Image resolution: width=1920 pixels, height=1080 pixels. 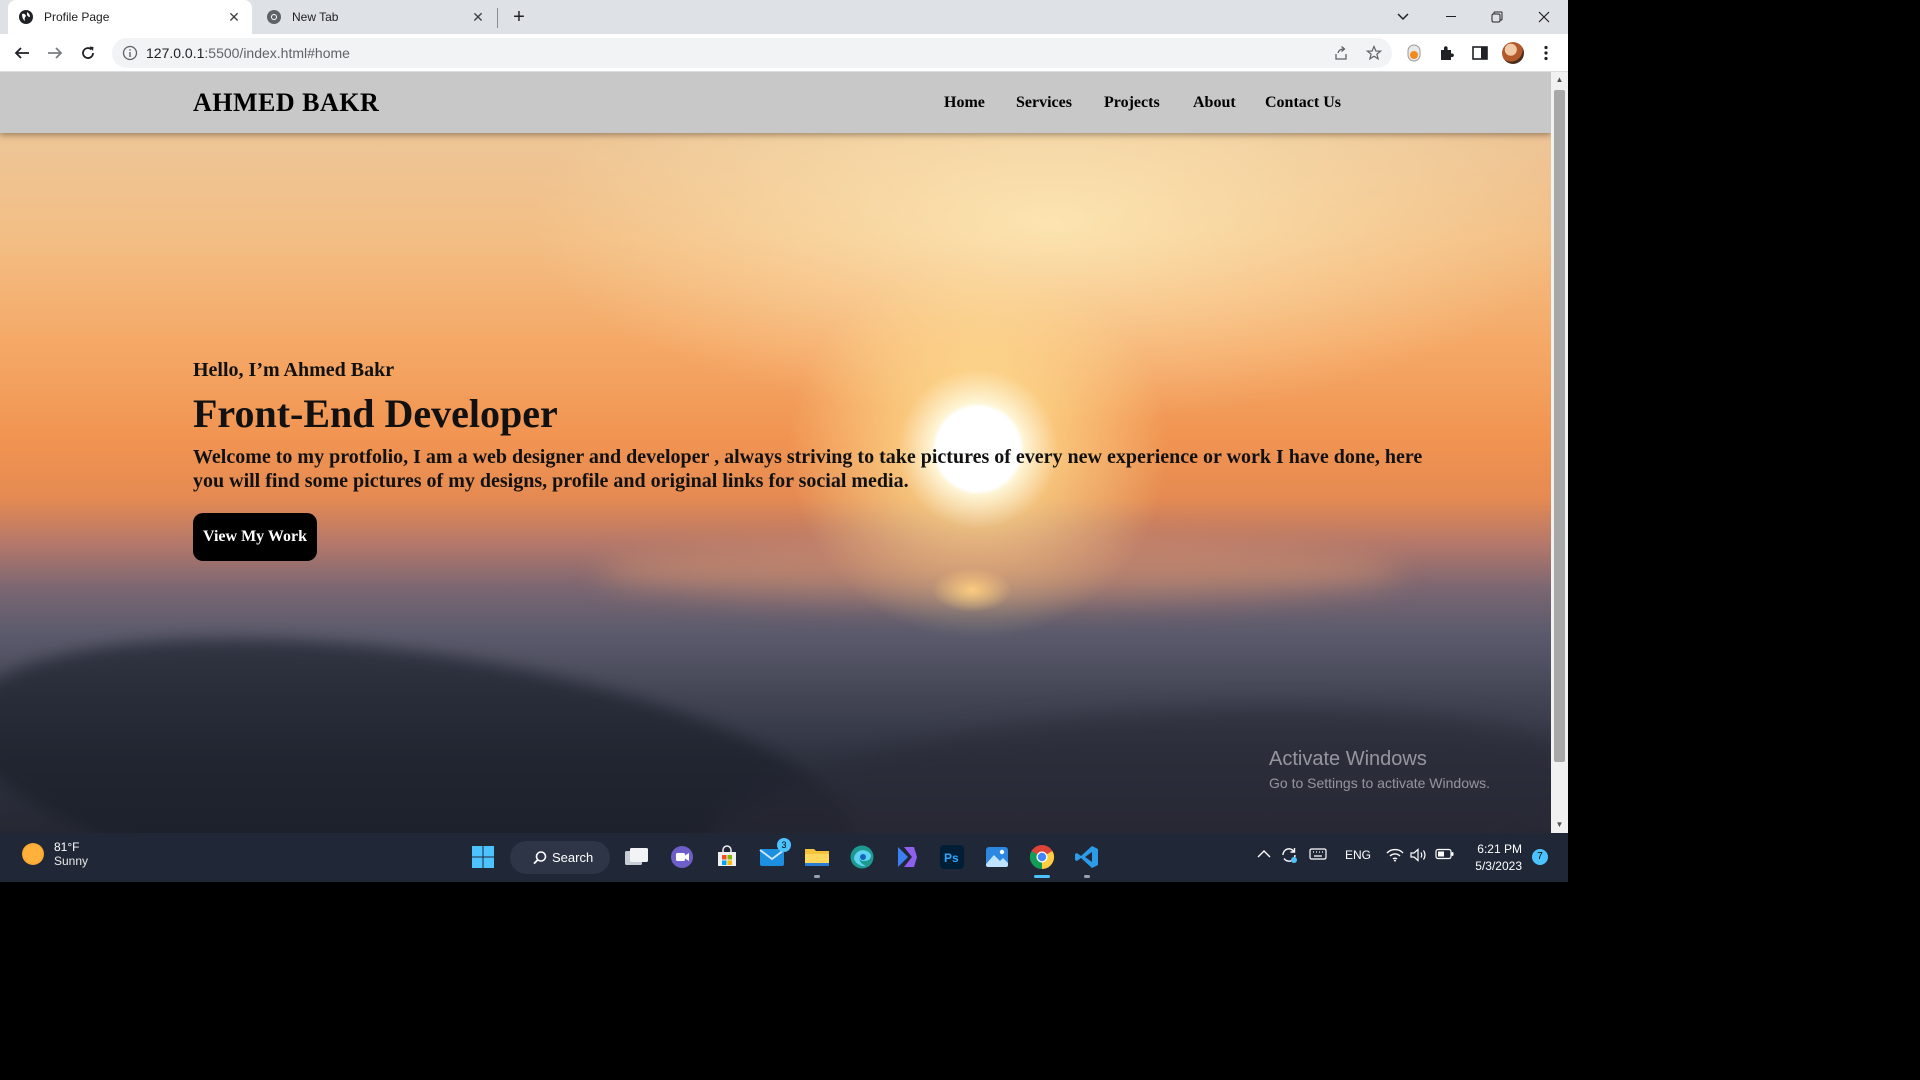 I want to click on nav-about: About, so click(x=1214, y=103).